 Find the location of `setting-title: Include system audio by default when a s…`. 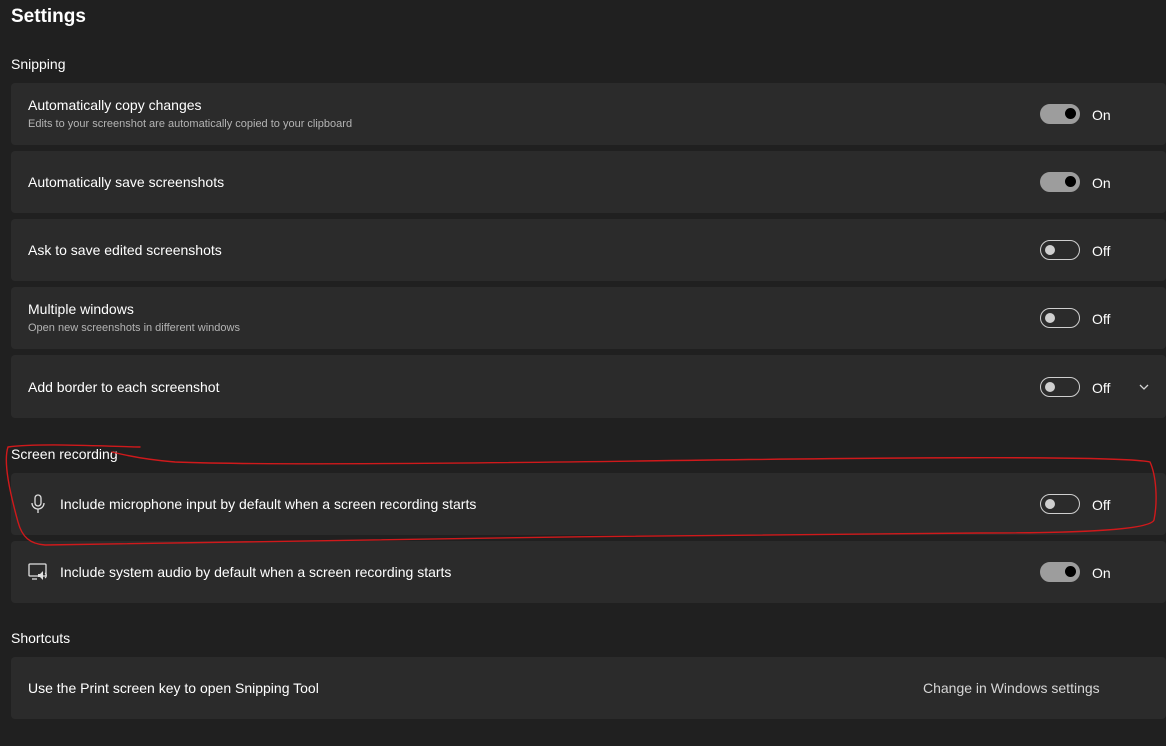

setting-title: Include system audio by default when a s… is located at coordinates (256, 572).